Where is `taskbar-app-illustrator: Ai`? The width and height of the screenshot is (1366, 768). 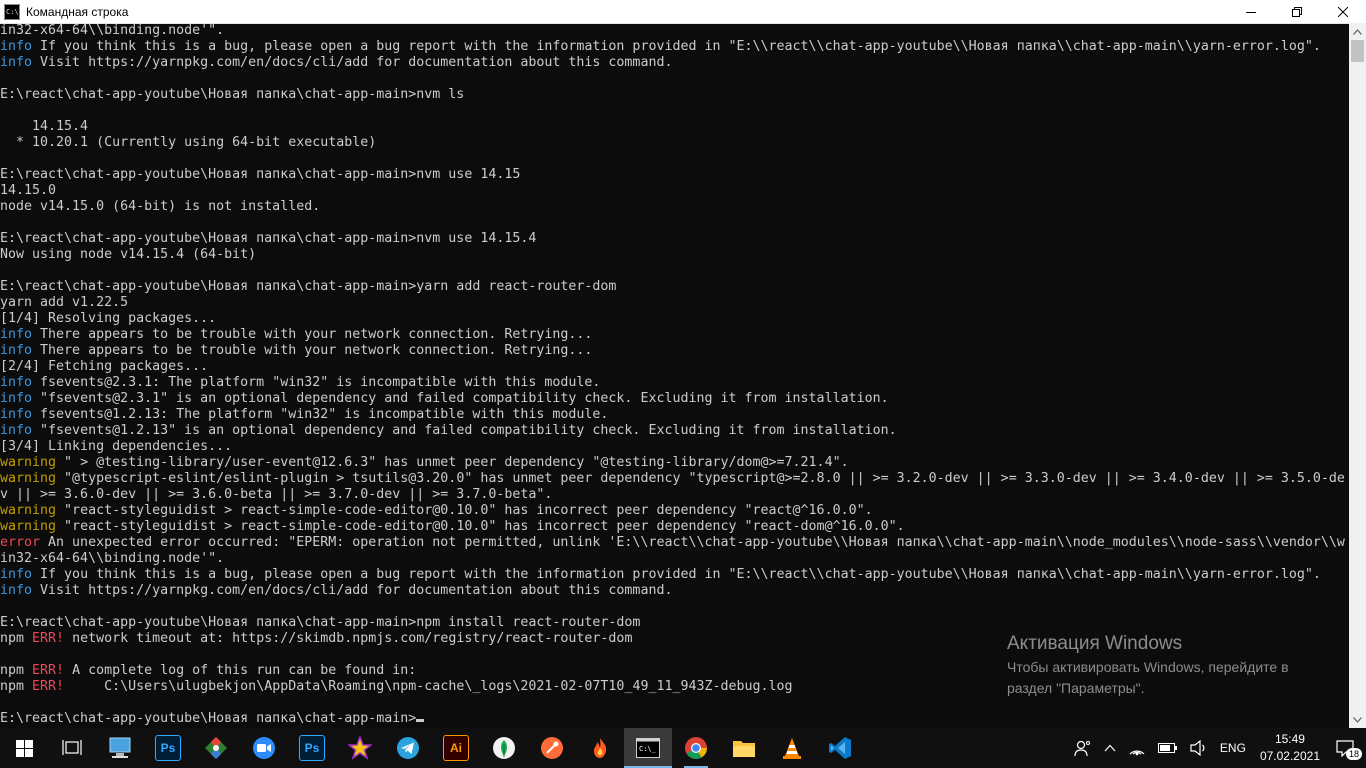 taskbar-app-illustrator: Ai is located at coordinates (456, 748).